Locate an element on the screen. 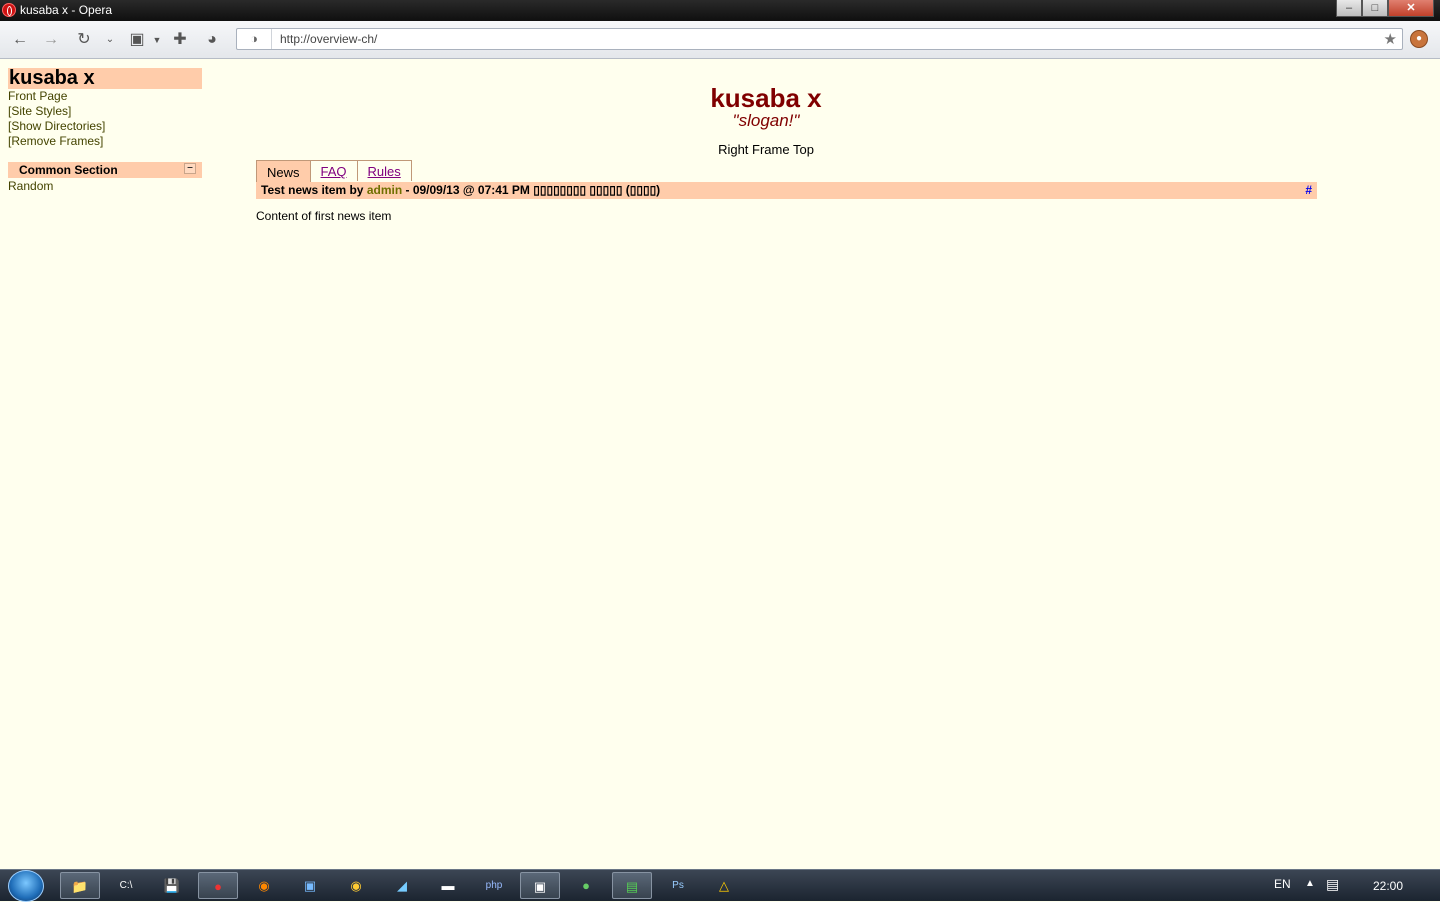  chevron-down-icon: ⌄ is located at coordinates (110, 40).